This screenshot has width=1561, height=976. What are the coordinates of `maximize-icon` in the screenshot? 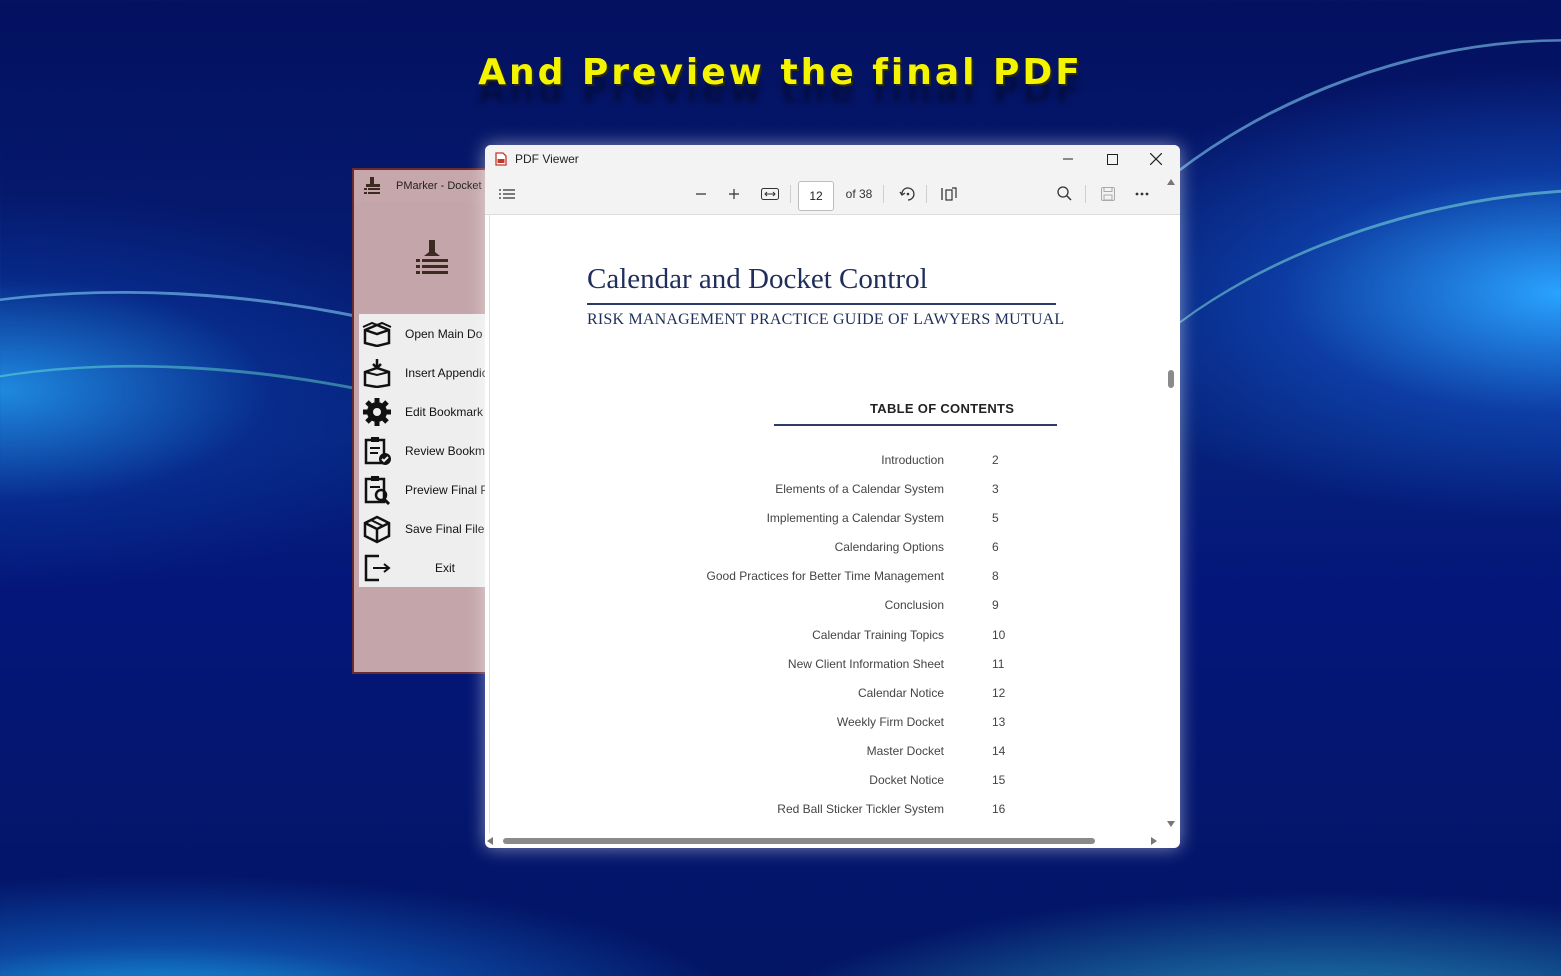 It's located at (1112, 159).